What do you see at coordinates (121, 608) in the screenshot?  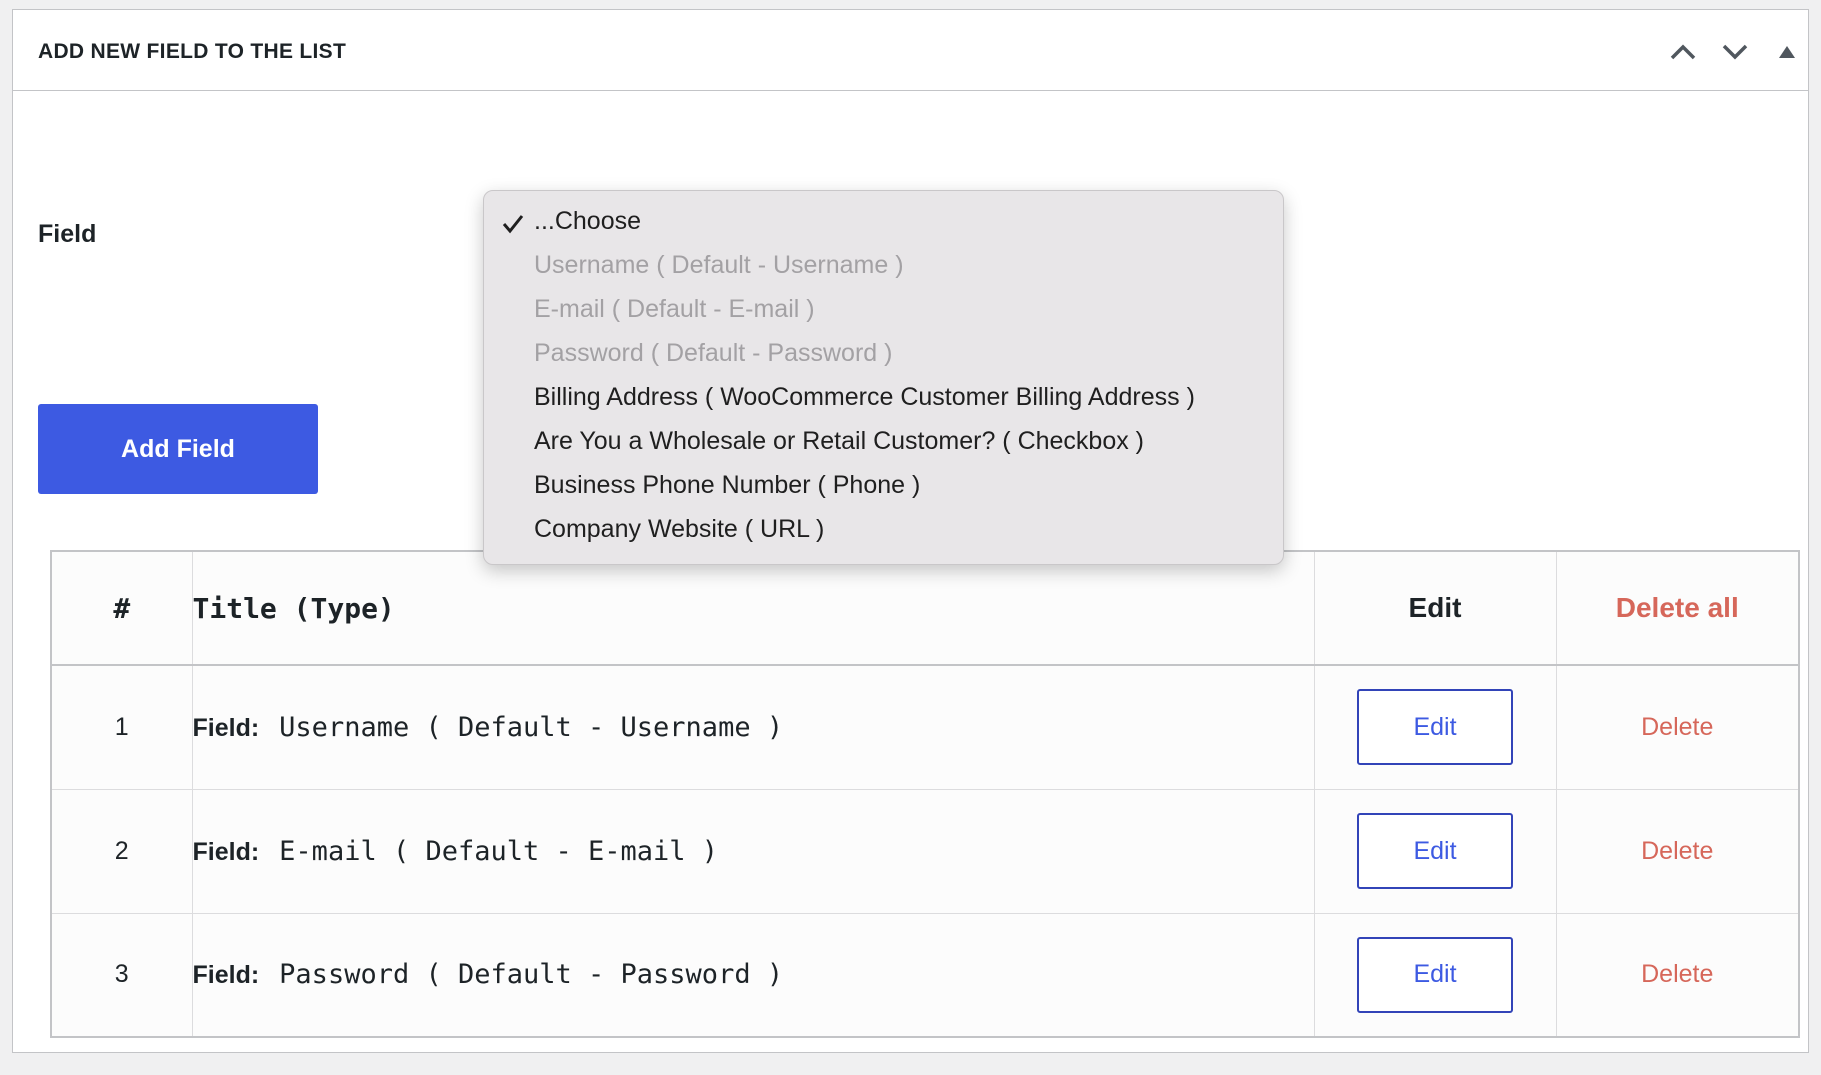 I see `header-number: #` at bounding box center [121, 608].